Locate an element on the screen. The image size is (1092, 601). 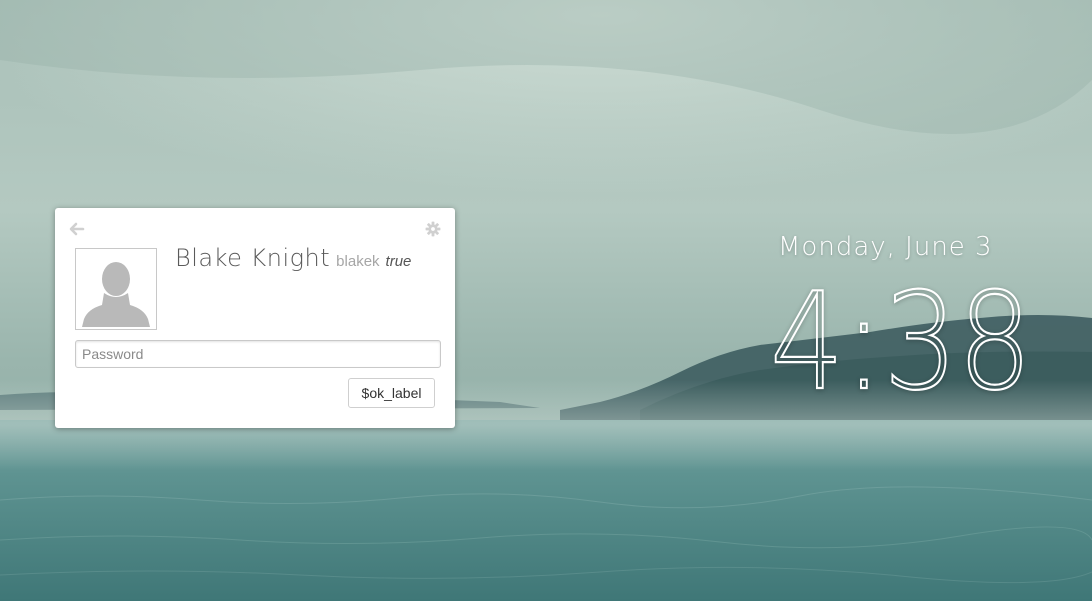
user-avatar is located at coordinates (116, 289).